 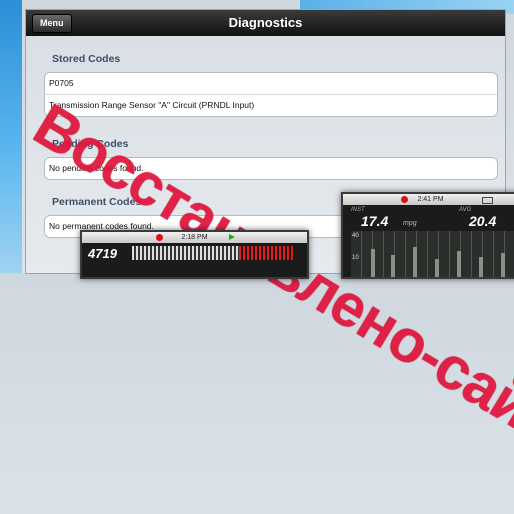 I want to click on battery-icon, so click(x=487, y=200).